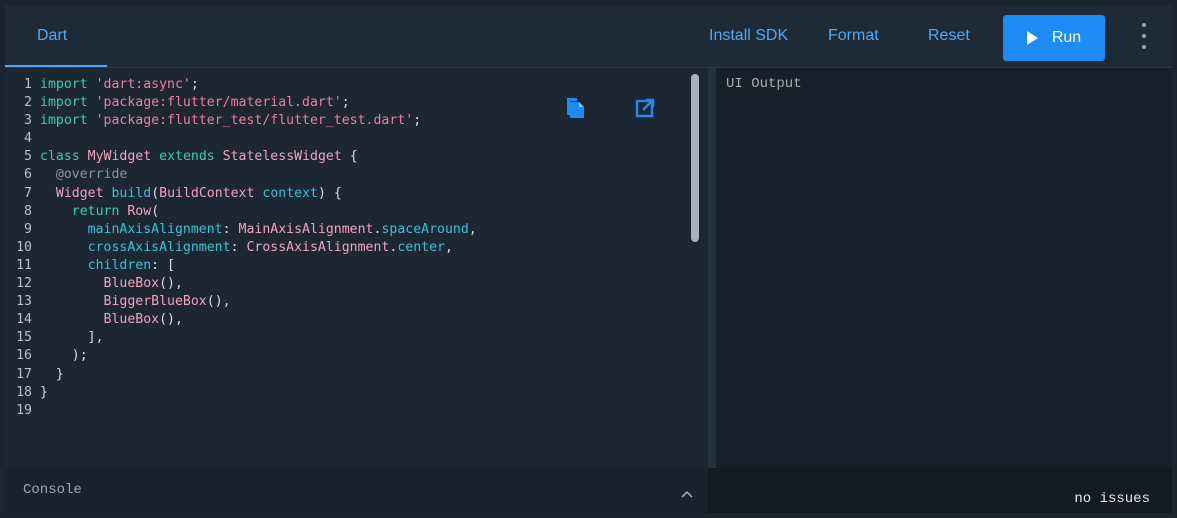 The height and width of the screenshot is (518, 1177). Describe the element at coordinates (79, 193) in the screenshot. I see `code-token: Widget` at that location.